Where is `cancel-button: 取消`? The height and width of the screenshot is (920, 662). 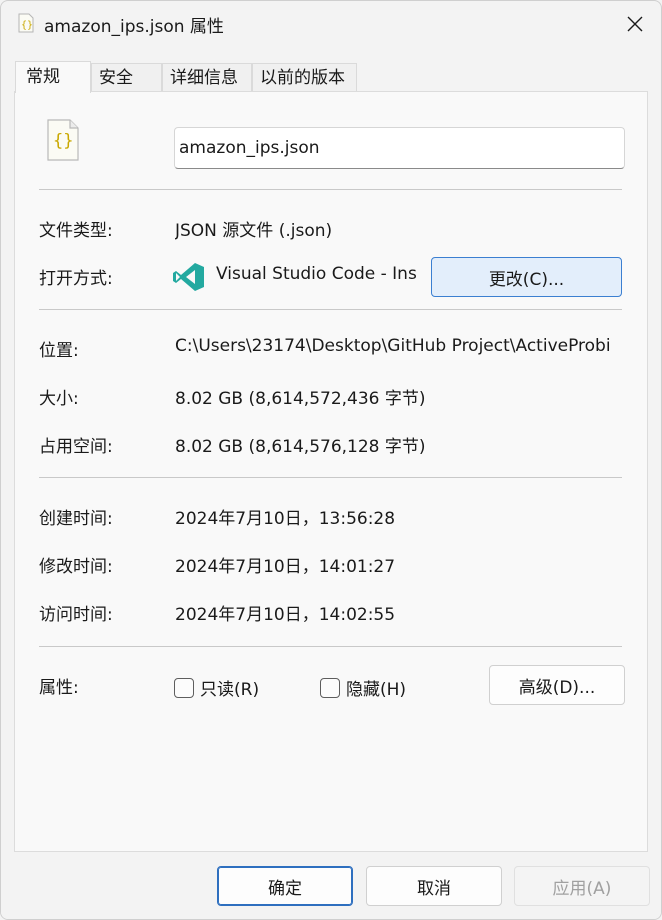
cancel-button: 取消 is located at coordinates (434, 886).